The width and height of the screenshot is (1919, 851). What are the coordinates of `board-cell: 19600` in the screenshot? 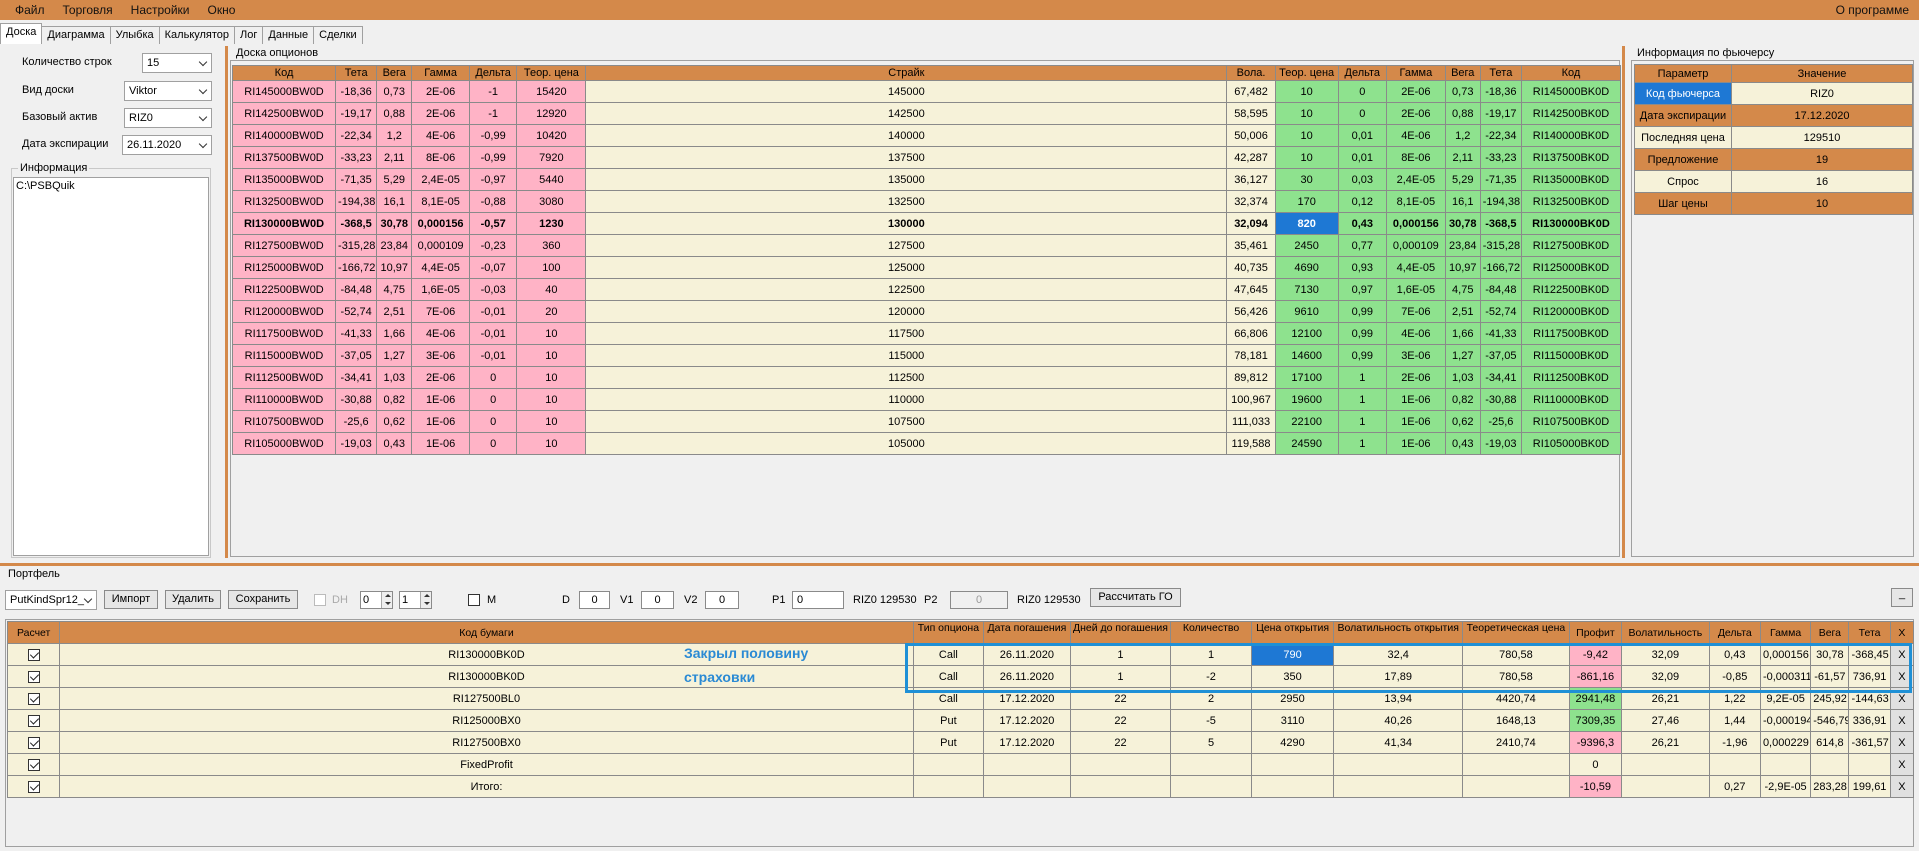 It's located at (1306, 399).